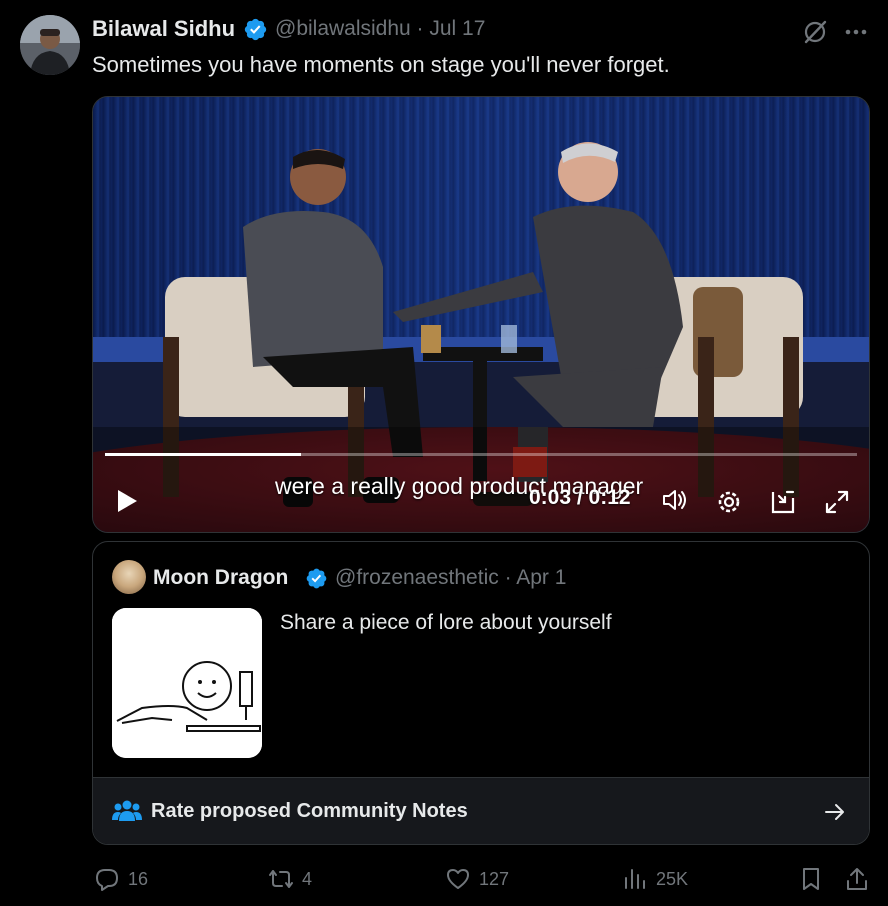  I want to click on quoted-author-handle-date: @frozenaesthetic · Apr 1, so click(450, 578).